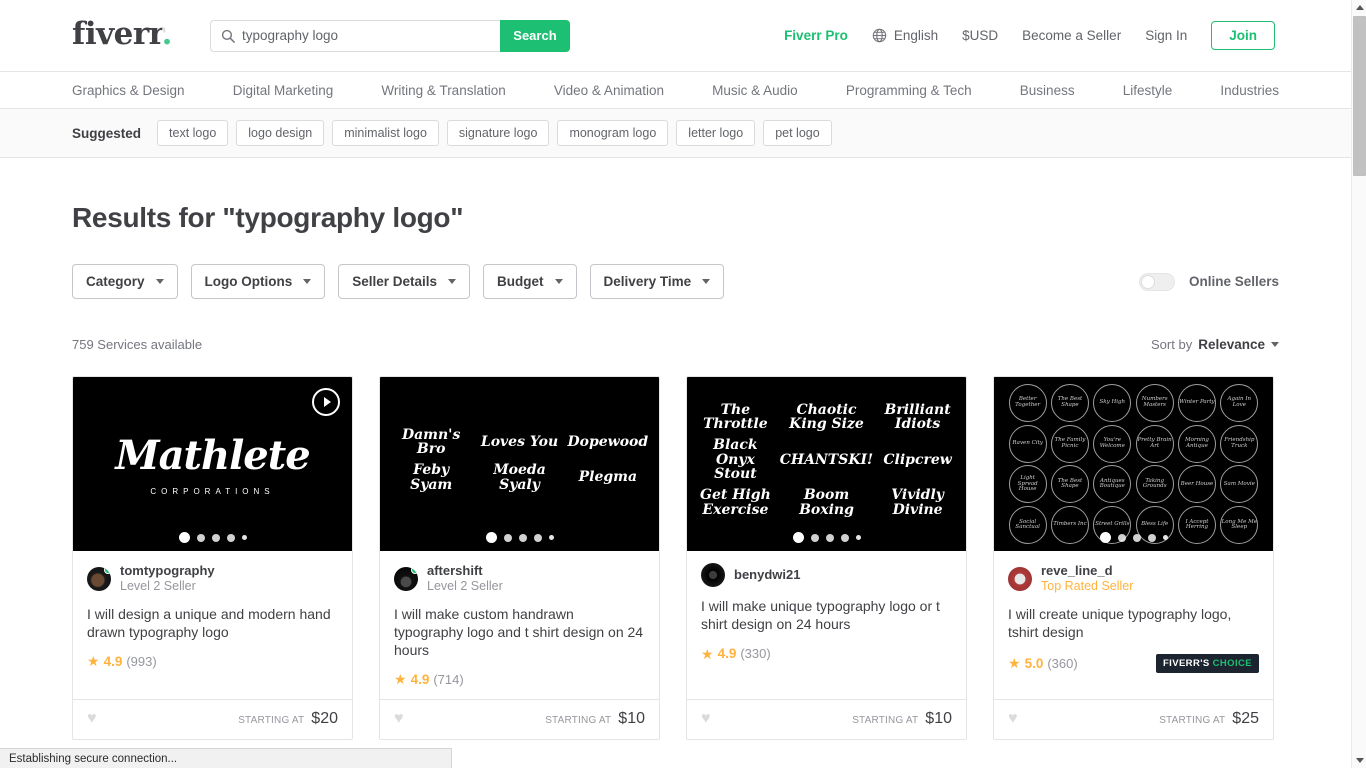 Image resolution: width=1366 pixels, height=768 pixels. I want to click on category-link-business: Business, so click(1047, 90).